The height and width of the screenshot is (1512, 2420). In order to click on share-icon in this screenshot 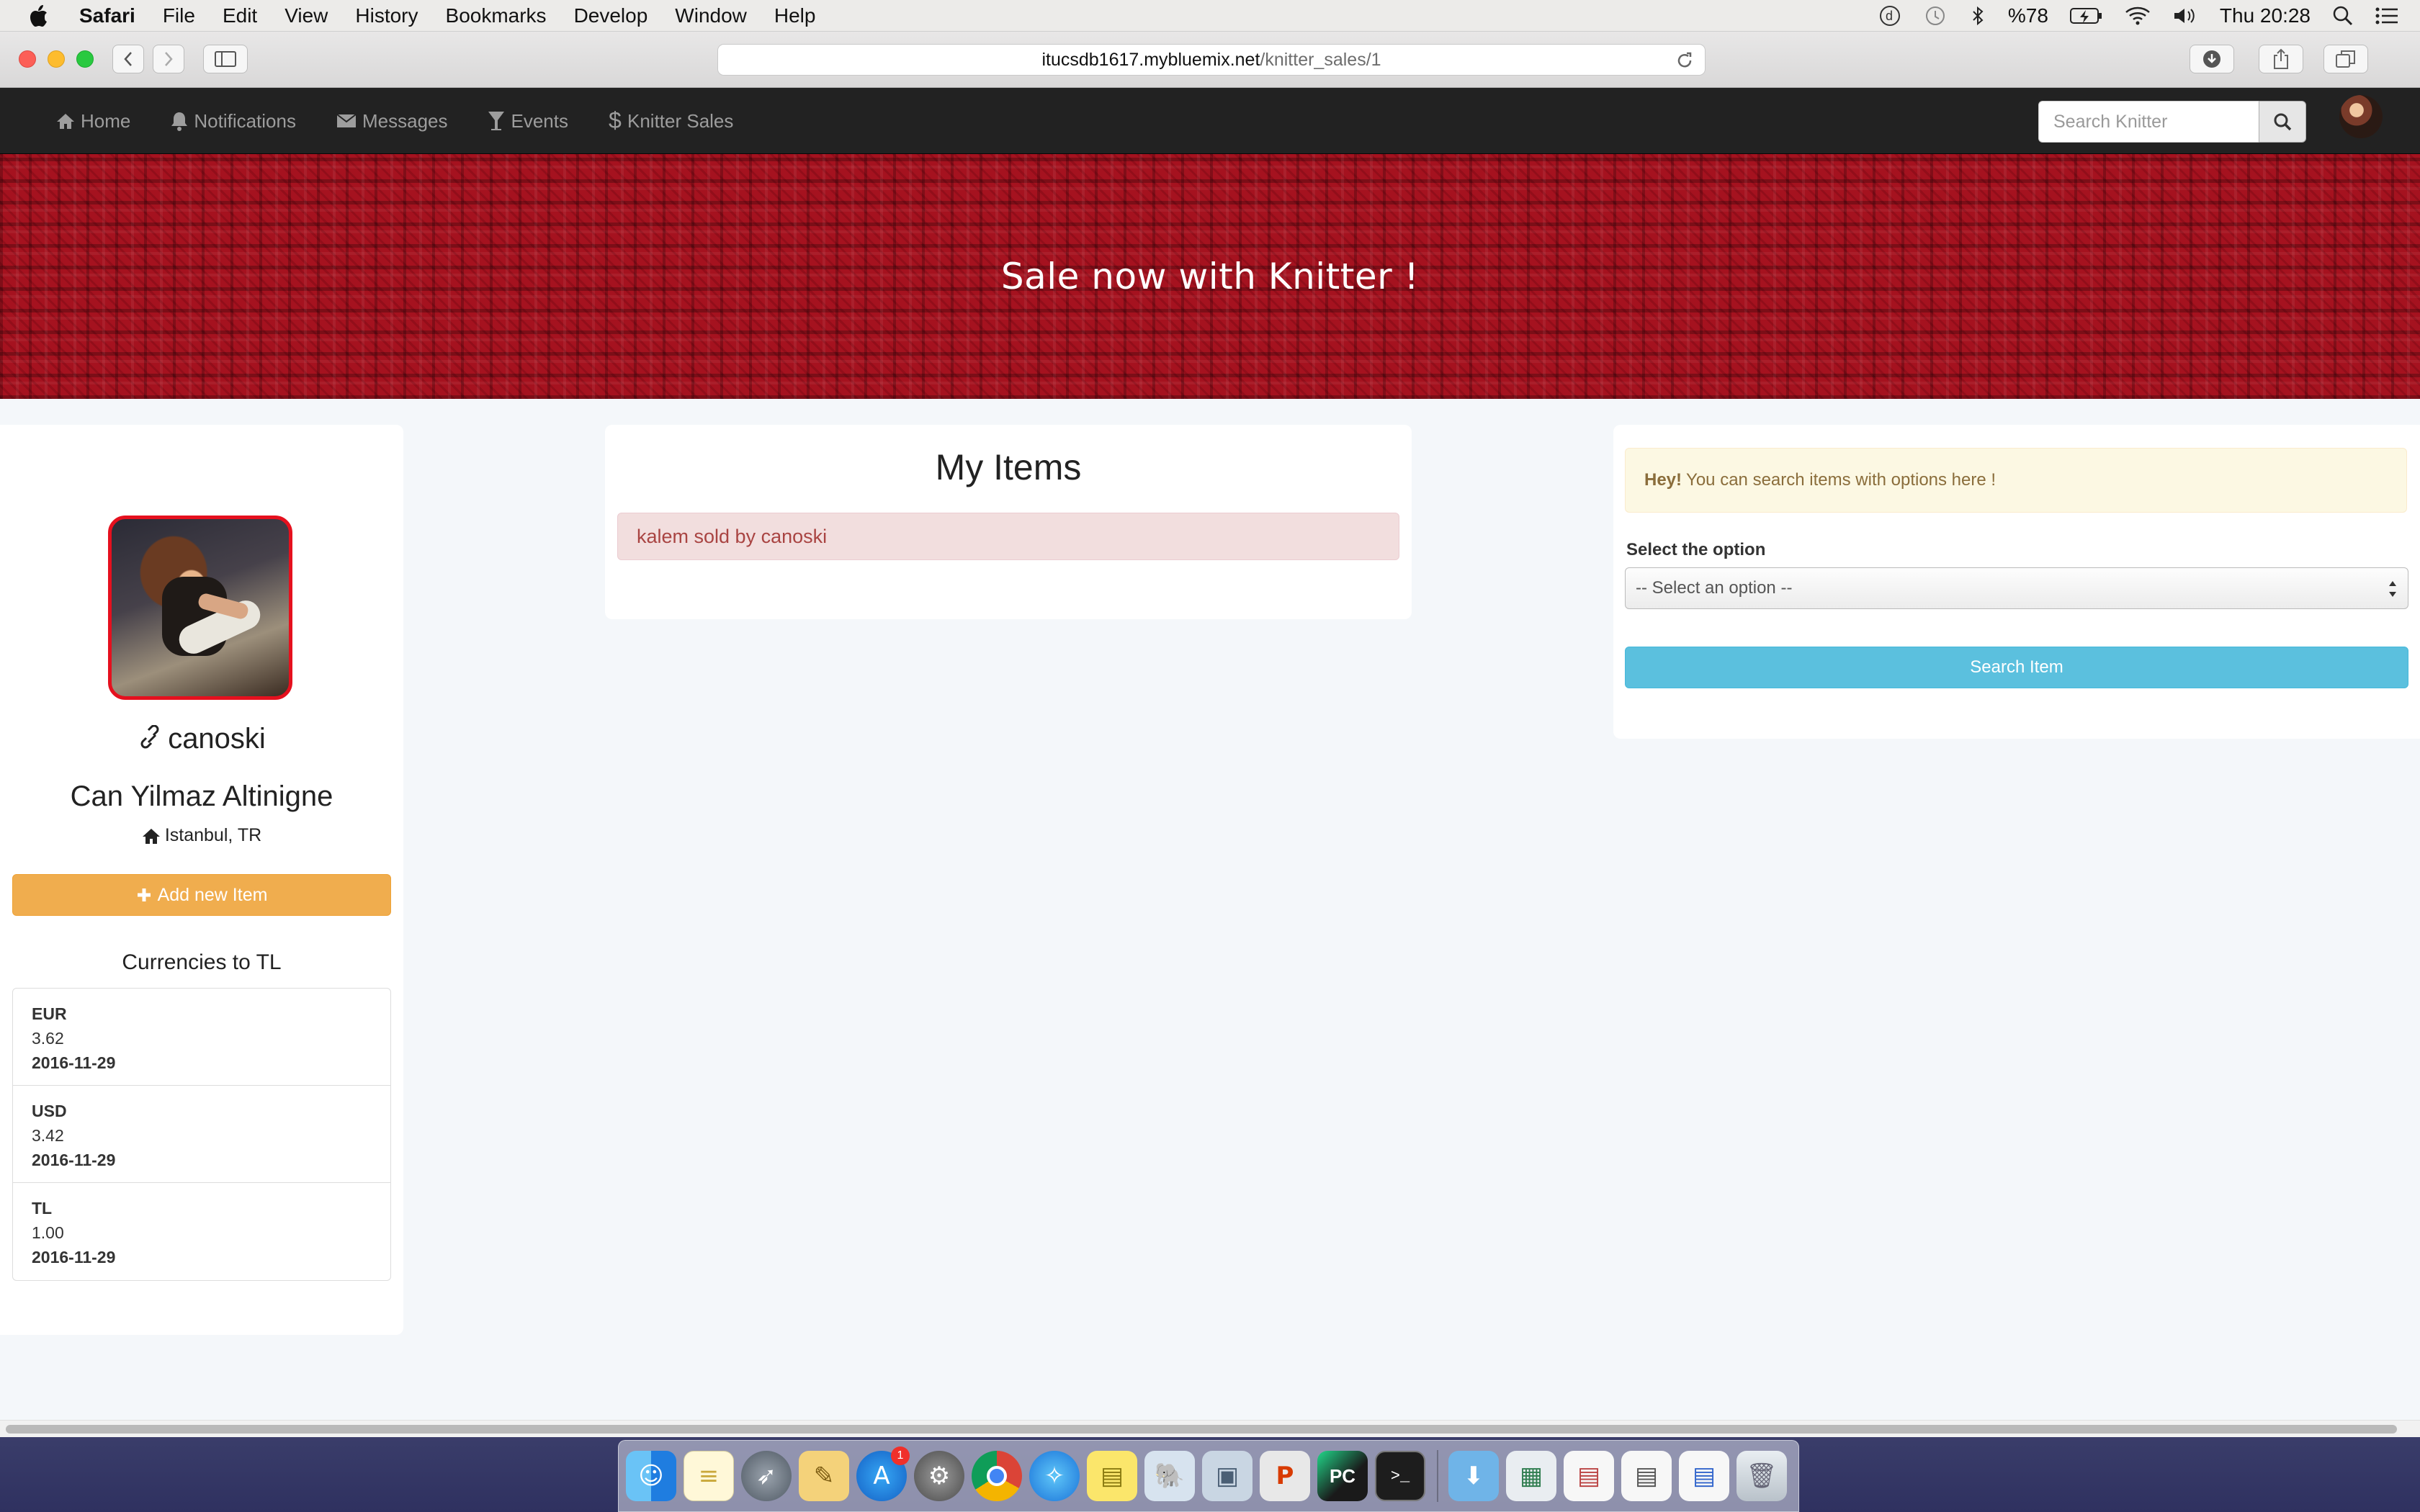, I will do `click(2281, 58)`.